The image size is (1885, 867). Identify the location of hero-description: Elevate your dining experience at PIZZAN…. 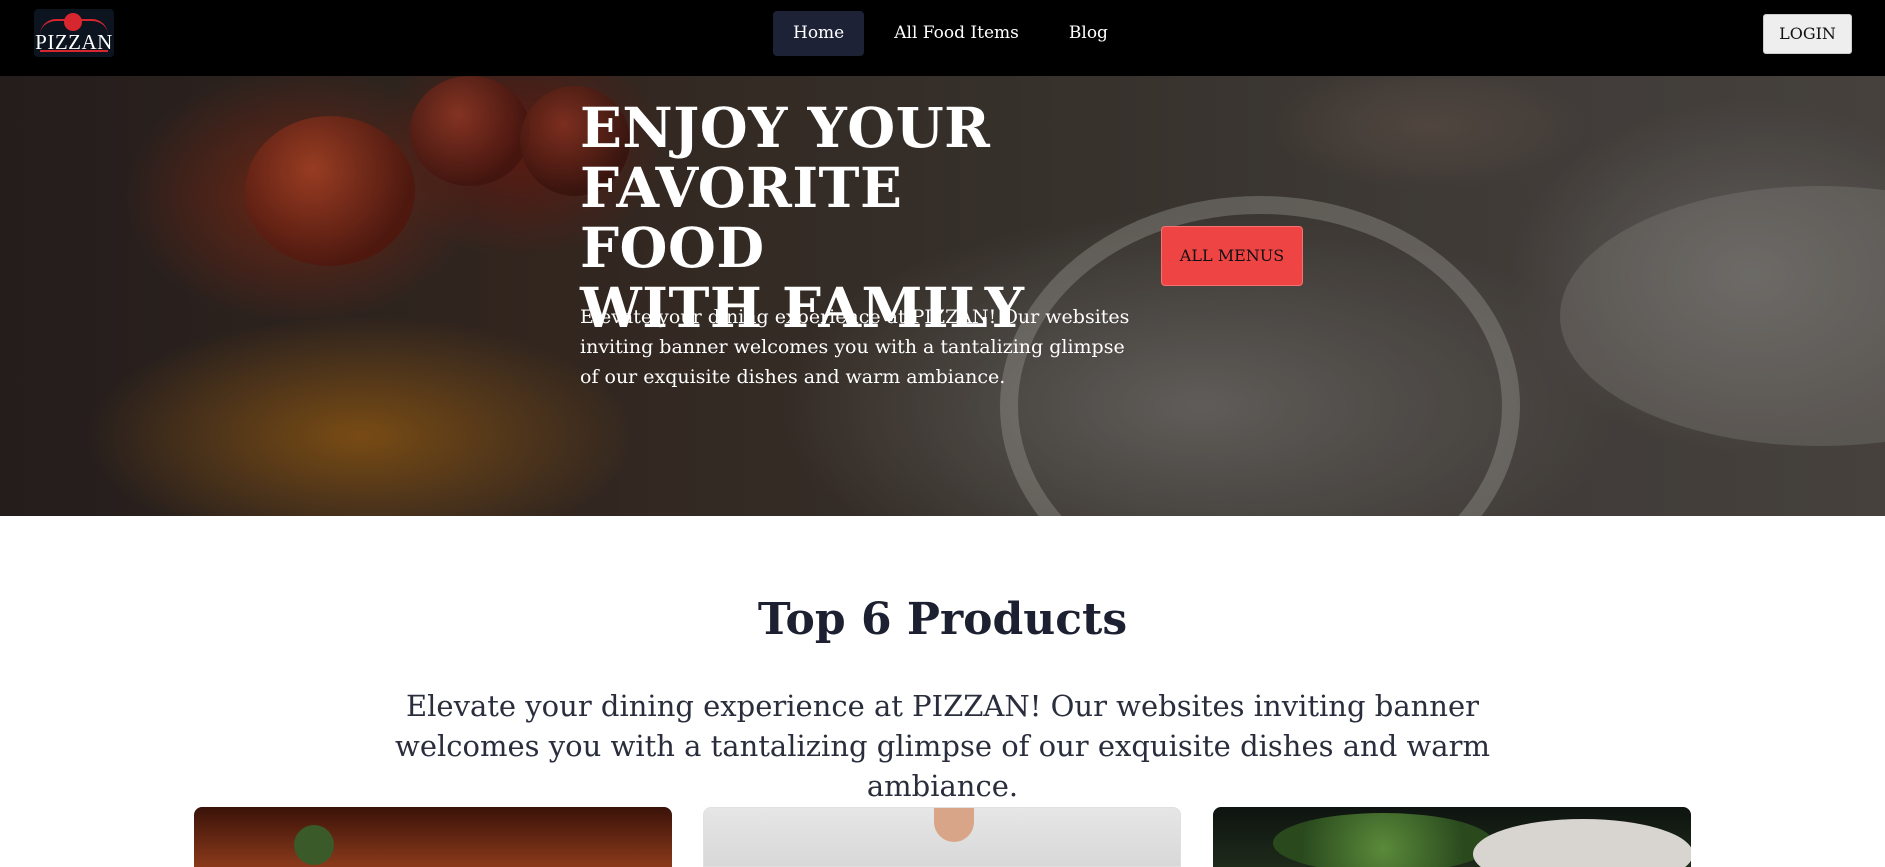
(855, 347).